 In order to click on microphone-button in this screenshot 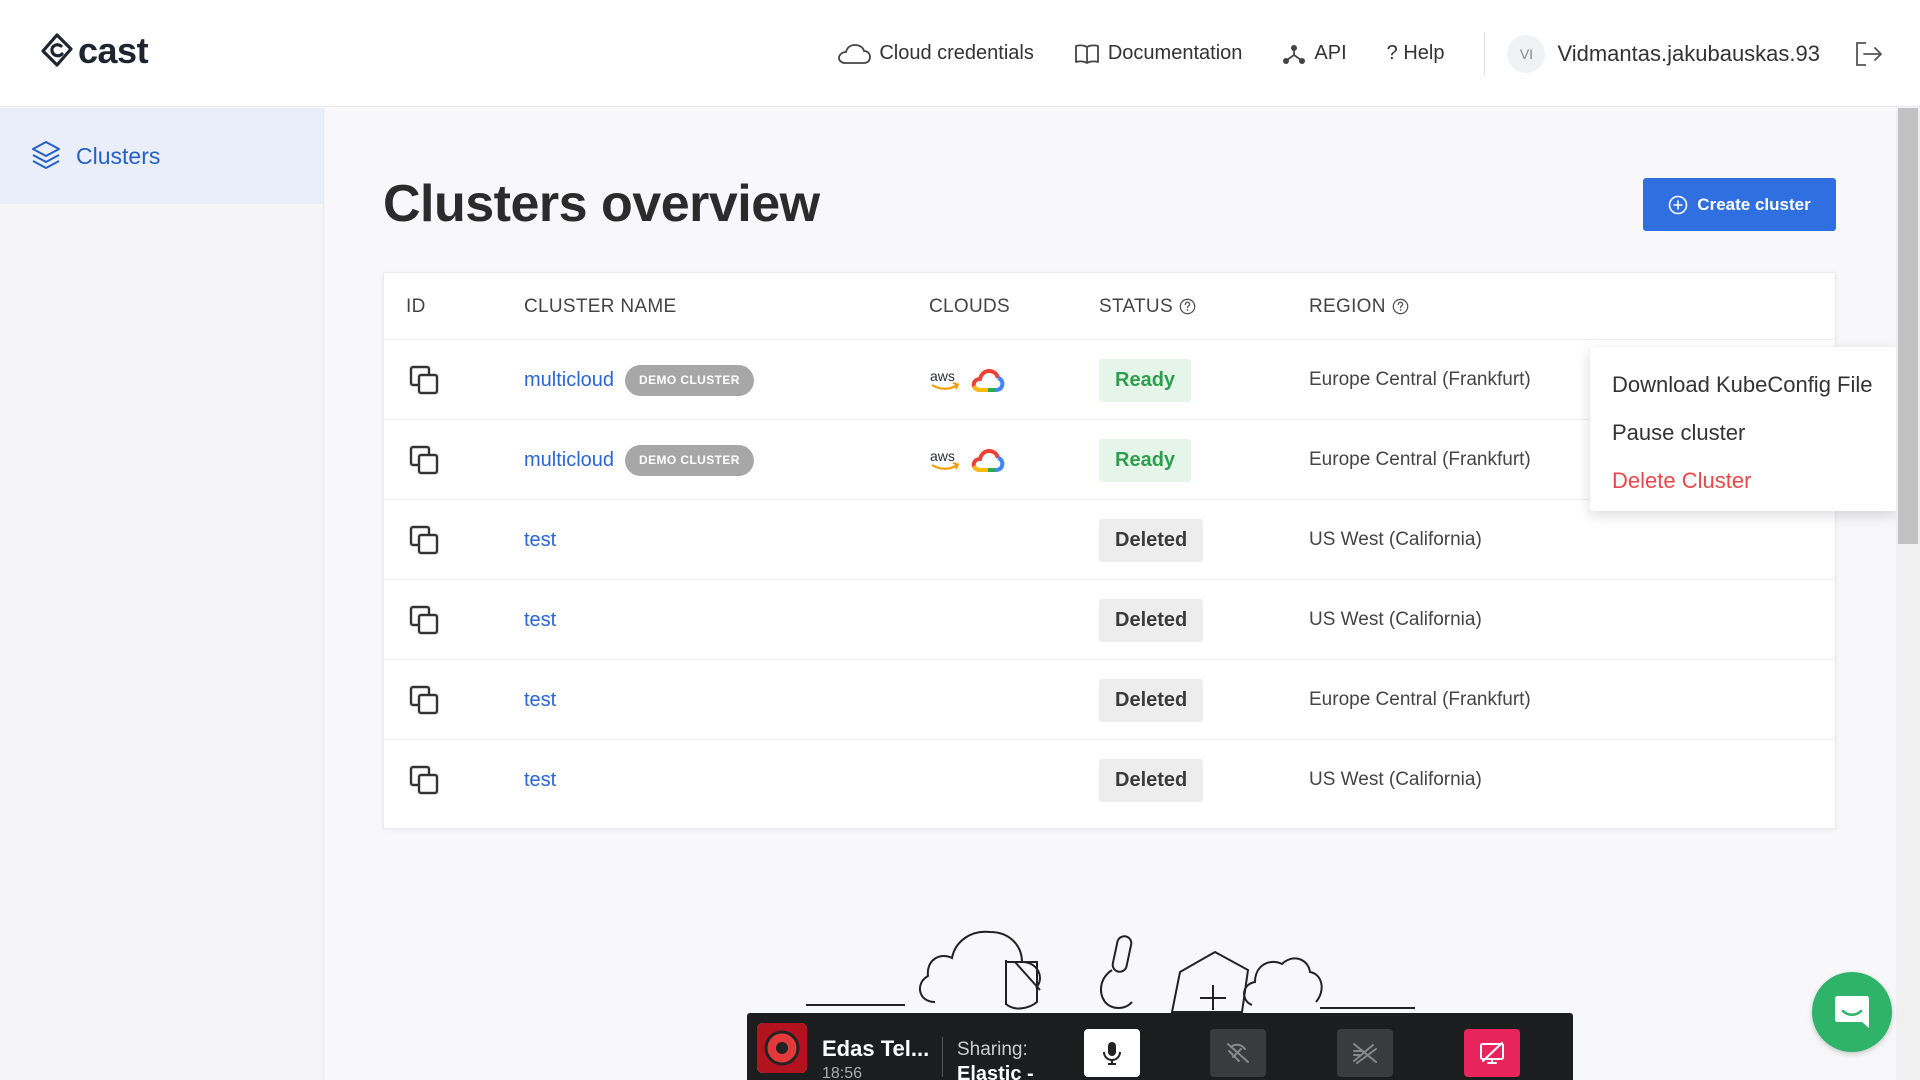, I will do `click(1112, 1053)`.